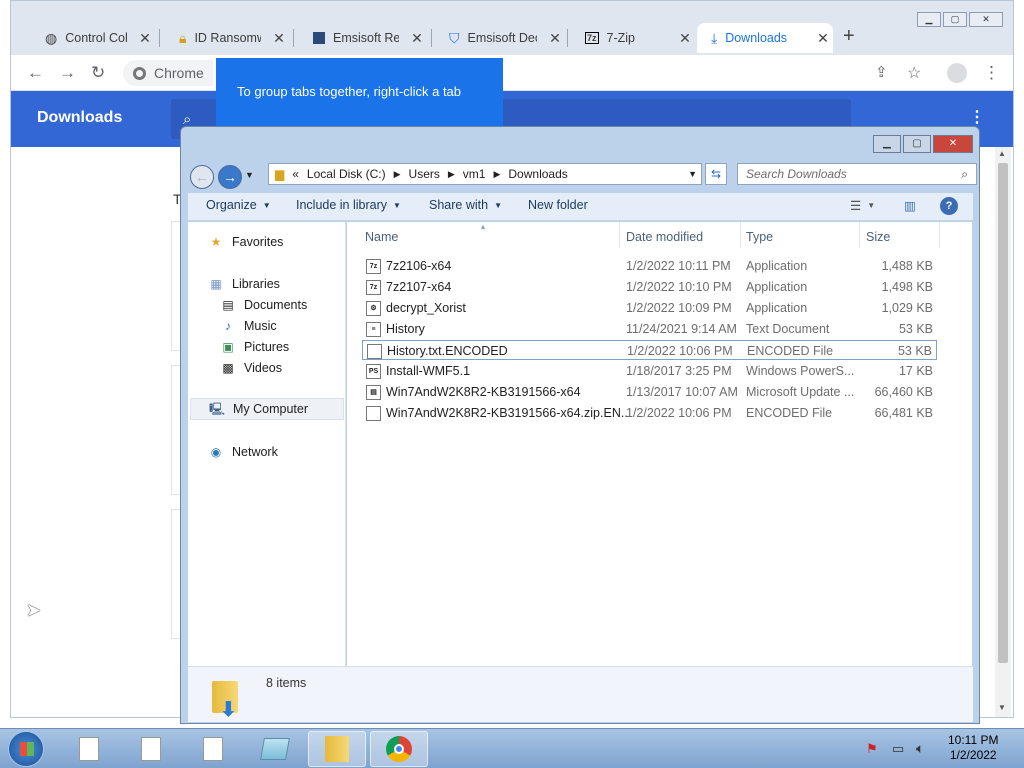  Describe the element at coordinates (1003, 432) in the screenshot. I see `scrollbar: ▲ ▼` at that location.